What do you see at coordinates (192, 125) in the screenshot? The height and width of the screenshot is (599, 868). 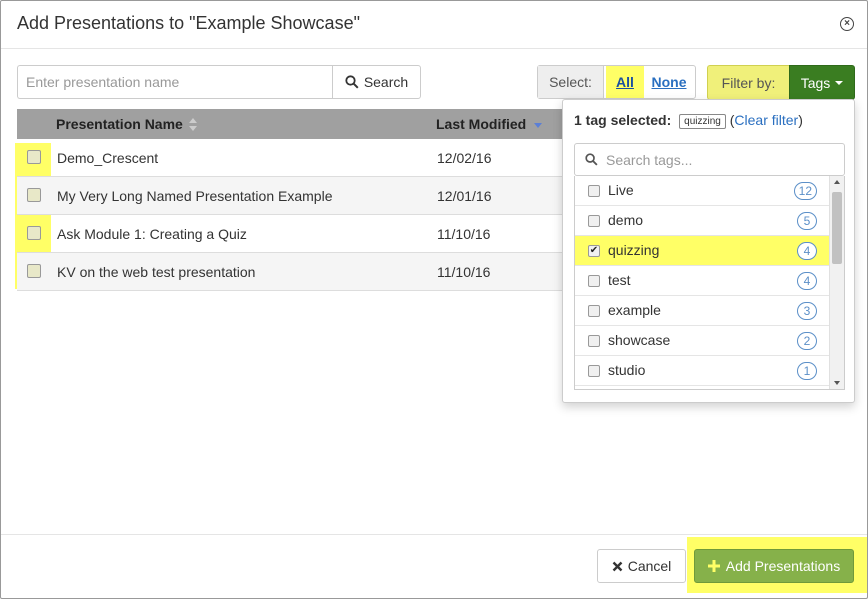 I see `sort-icon` at bounding box center [192, 125].